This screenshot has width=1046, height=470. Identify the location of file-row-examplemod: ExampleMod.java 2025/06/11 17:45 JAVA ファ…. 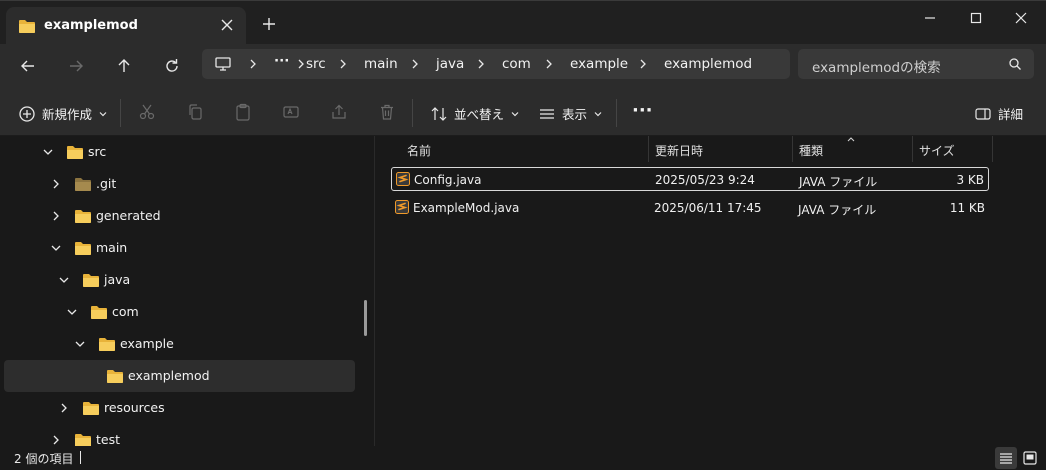
(690, 208).